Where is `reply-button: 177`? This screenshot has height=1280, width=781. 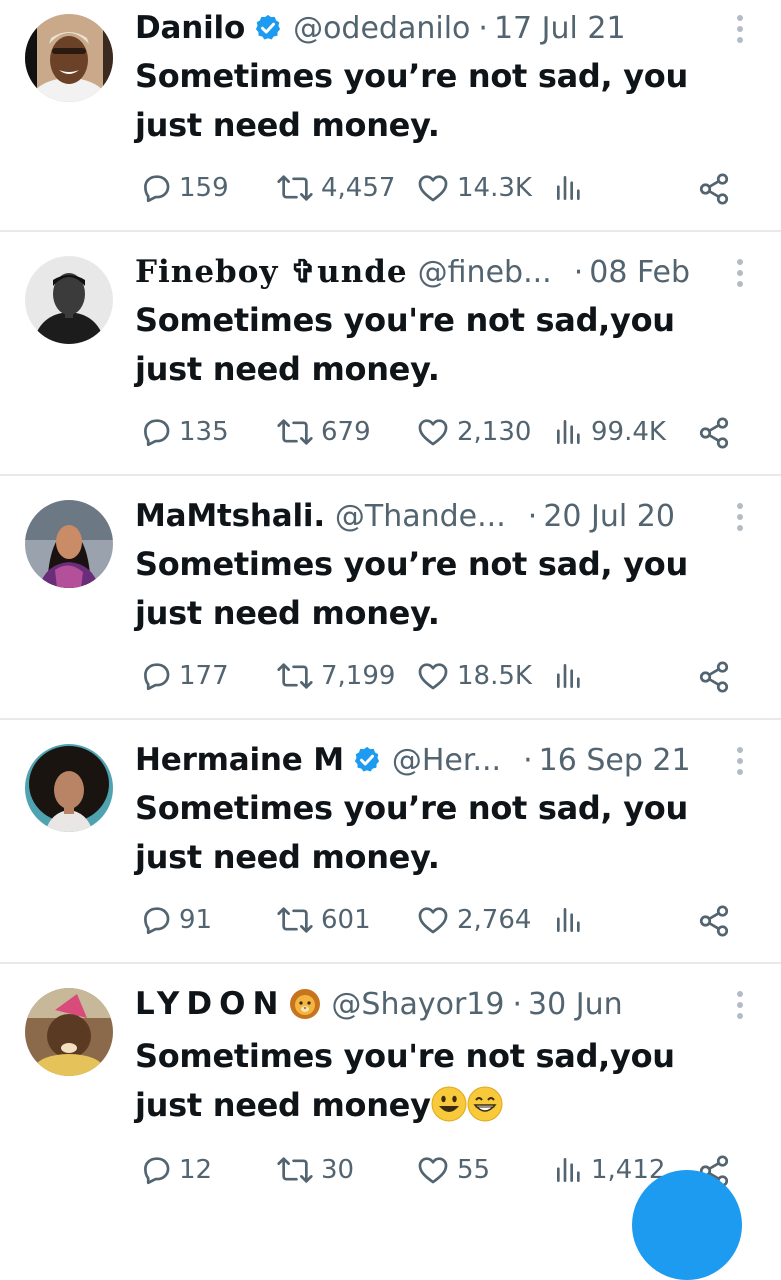 reply-button: 177 is located at coordinates (184, 676).